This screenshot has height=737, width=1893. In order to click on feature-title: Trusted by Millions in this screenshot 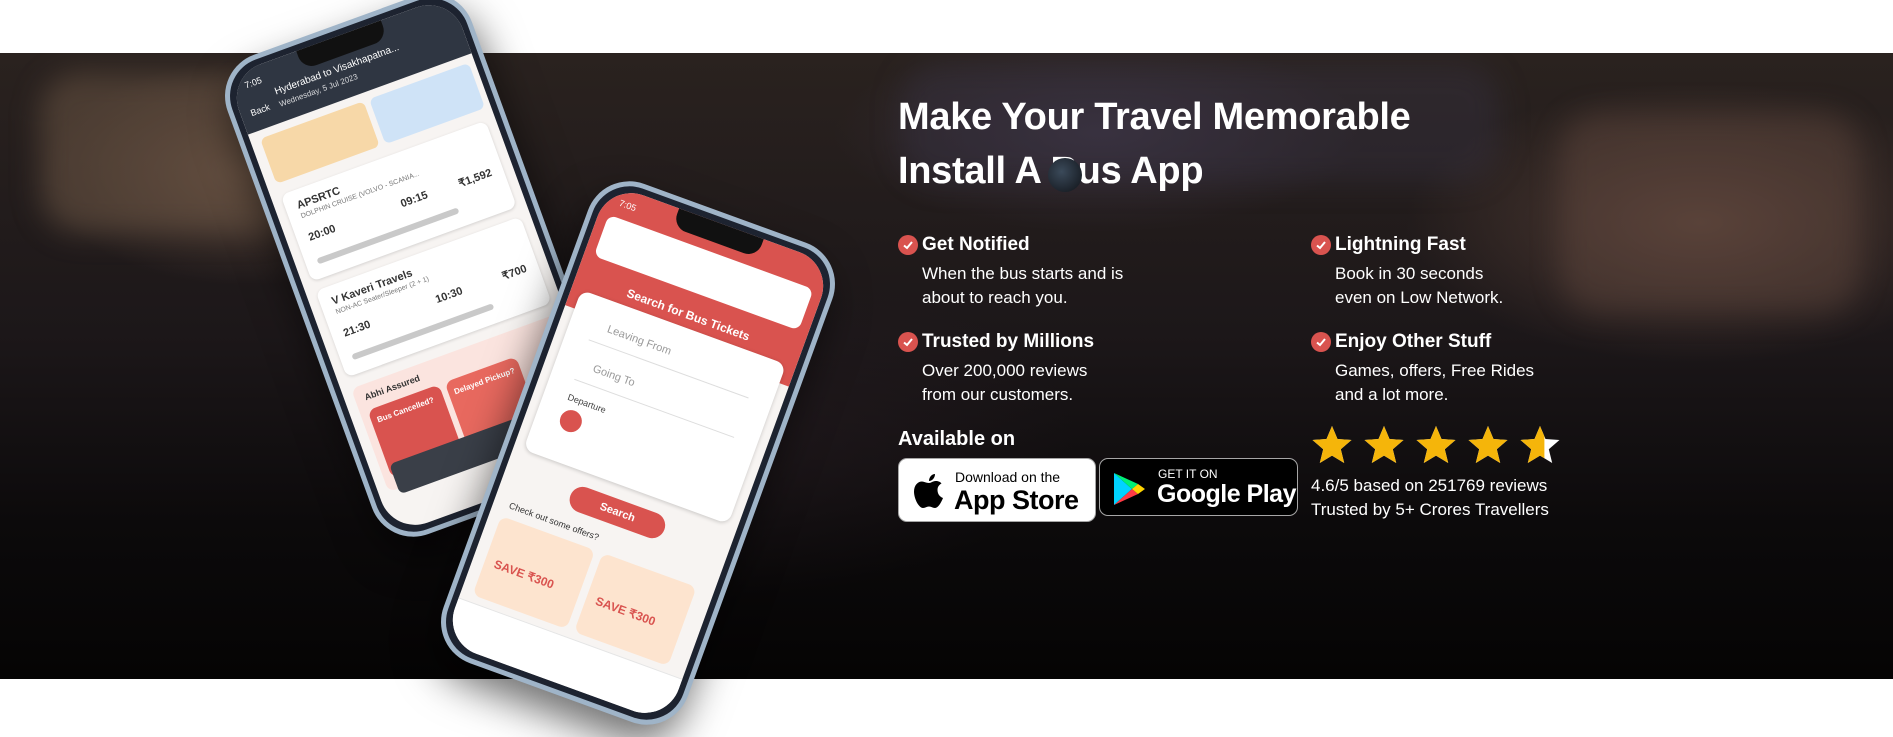, I will do `click(1008, 341)`.